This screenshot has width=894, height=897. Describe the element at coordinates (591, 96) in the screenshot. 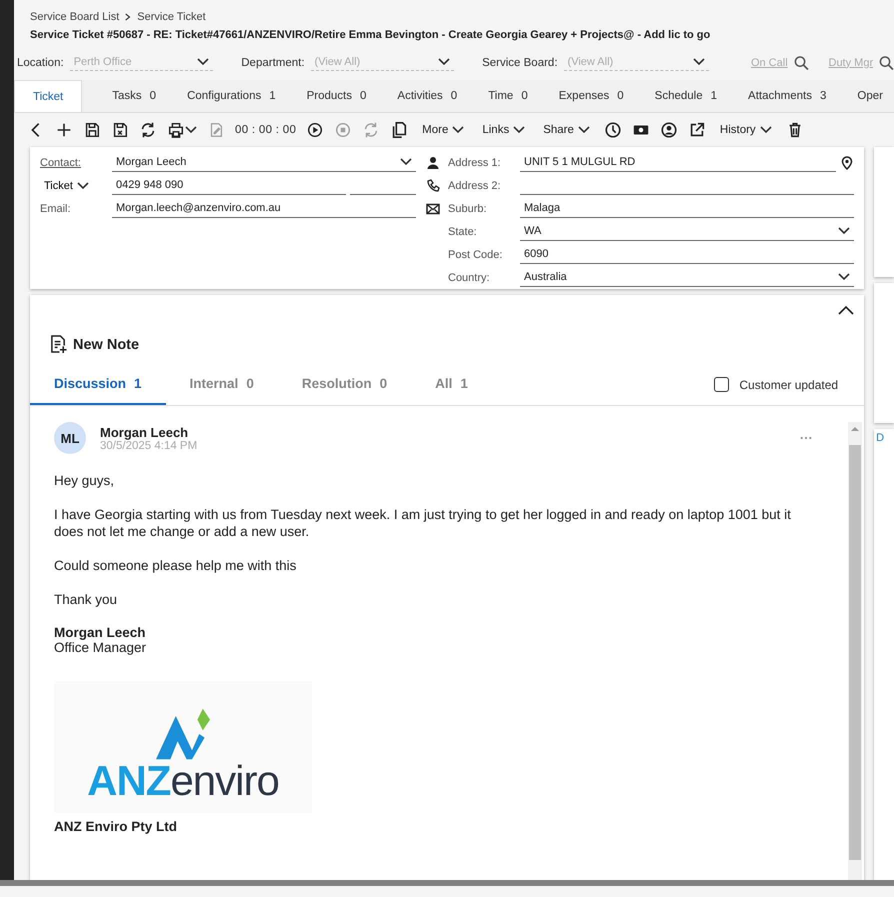

I see `tab: Expenses 0` at that location.